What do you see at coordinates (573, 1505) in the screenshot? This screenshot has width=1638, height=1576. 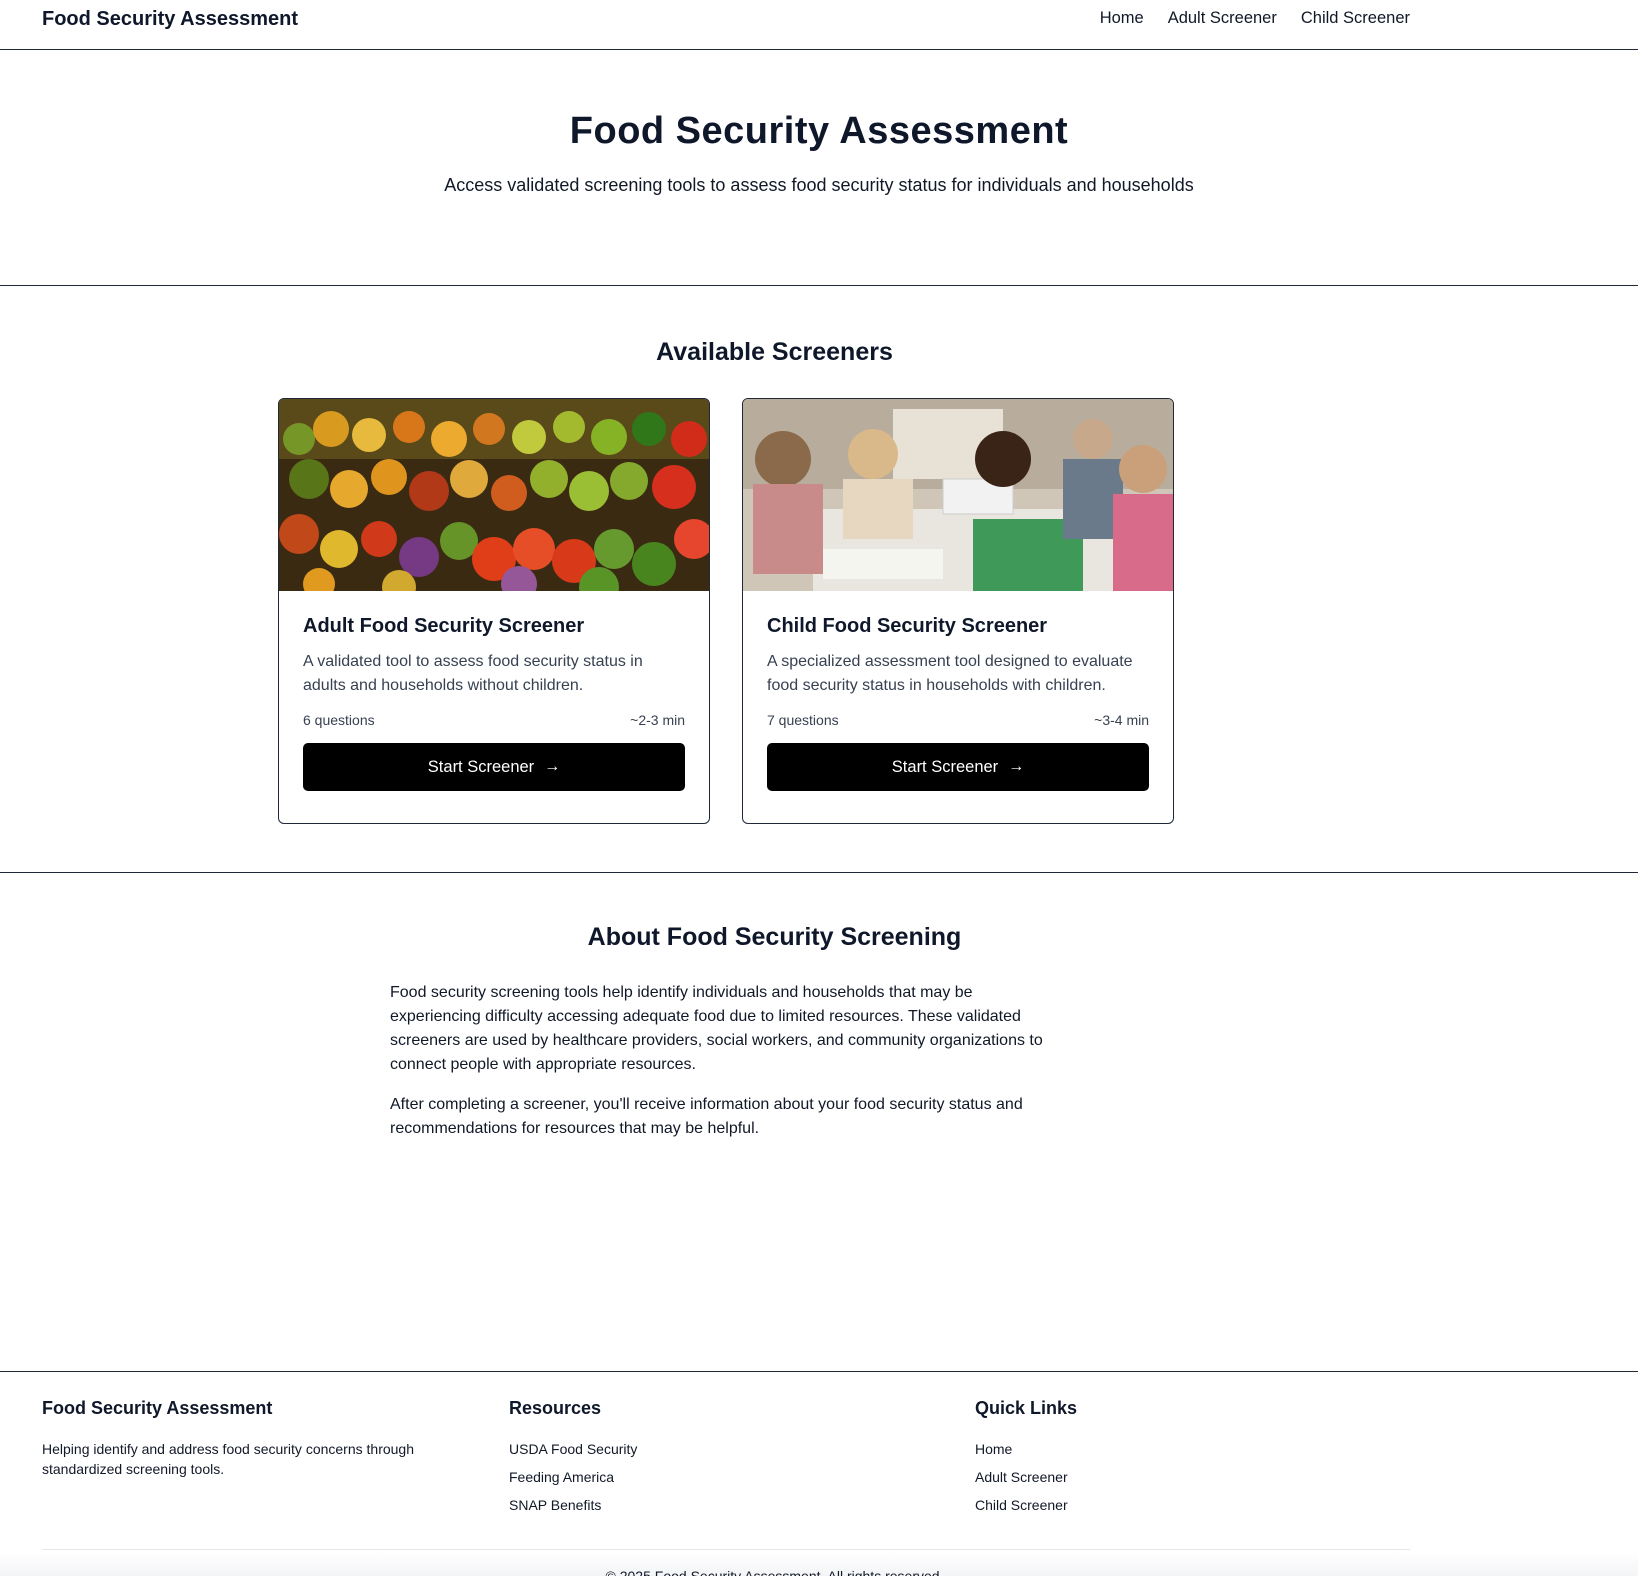 I see `footer-link-snap: SNAP Benefits` at bounding box center [573, 1505].